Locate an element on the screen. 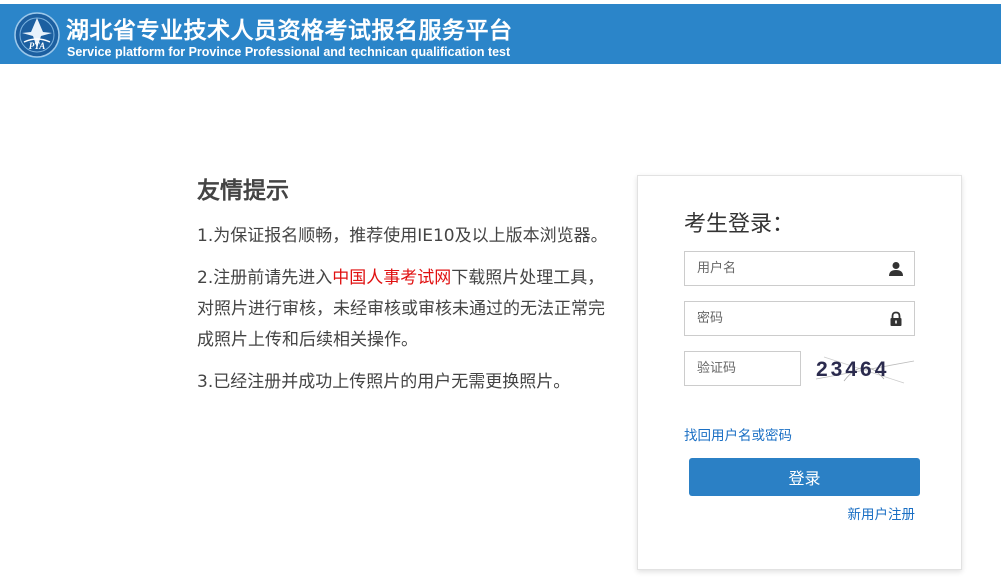 Image resolution: width=1001 pixels, height=587 pixels. user-icon is located at coordinates (896, 269).